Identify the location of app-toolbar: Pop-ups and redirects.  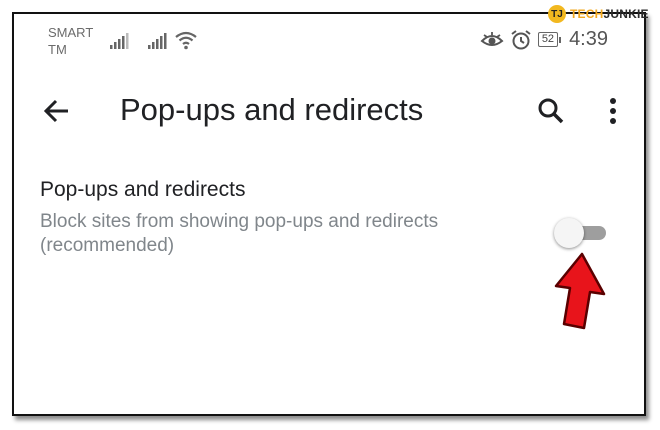
(329, 112).